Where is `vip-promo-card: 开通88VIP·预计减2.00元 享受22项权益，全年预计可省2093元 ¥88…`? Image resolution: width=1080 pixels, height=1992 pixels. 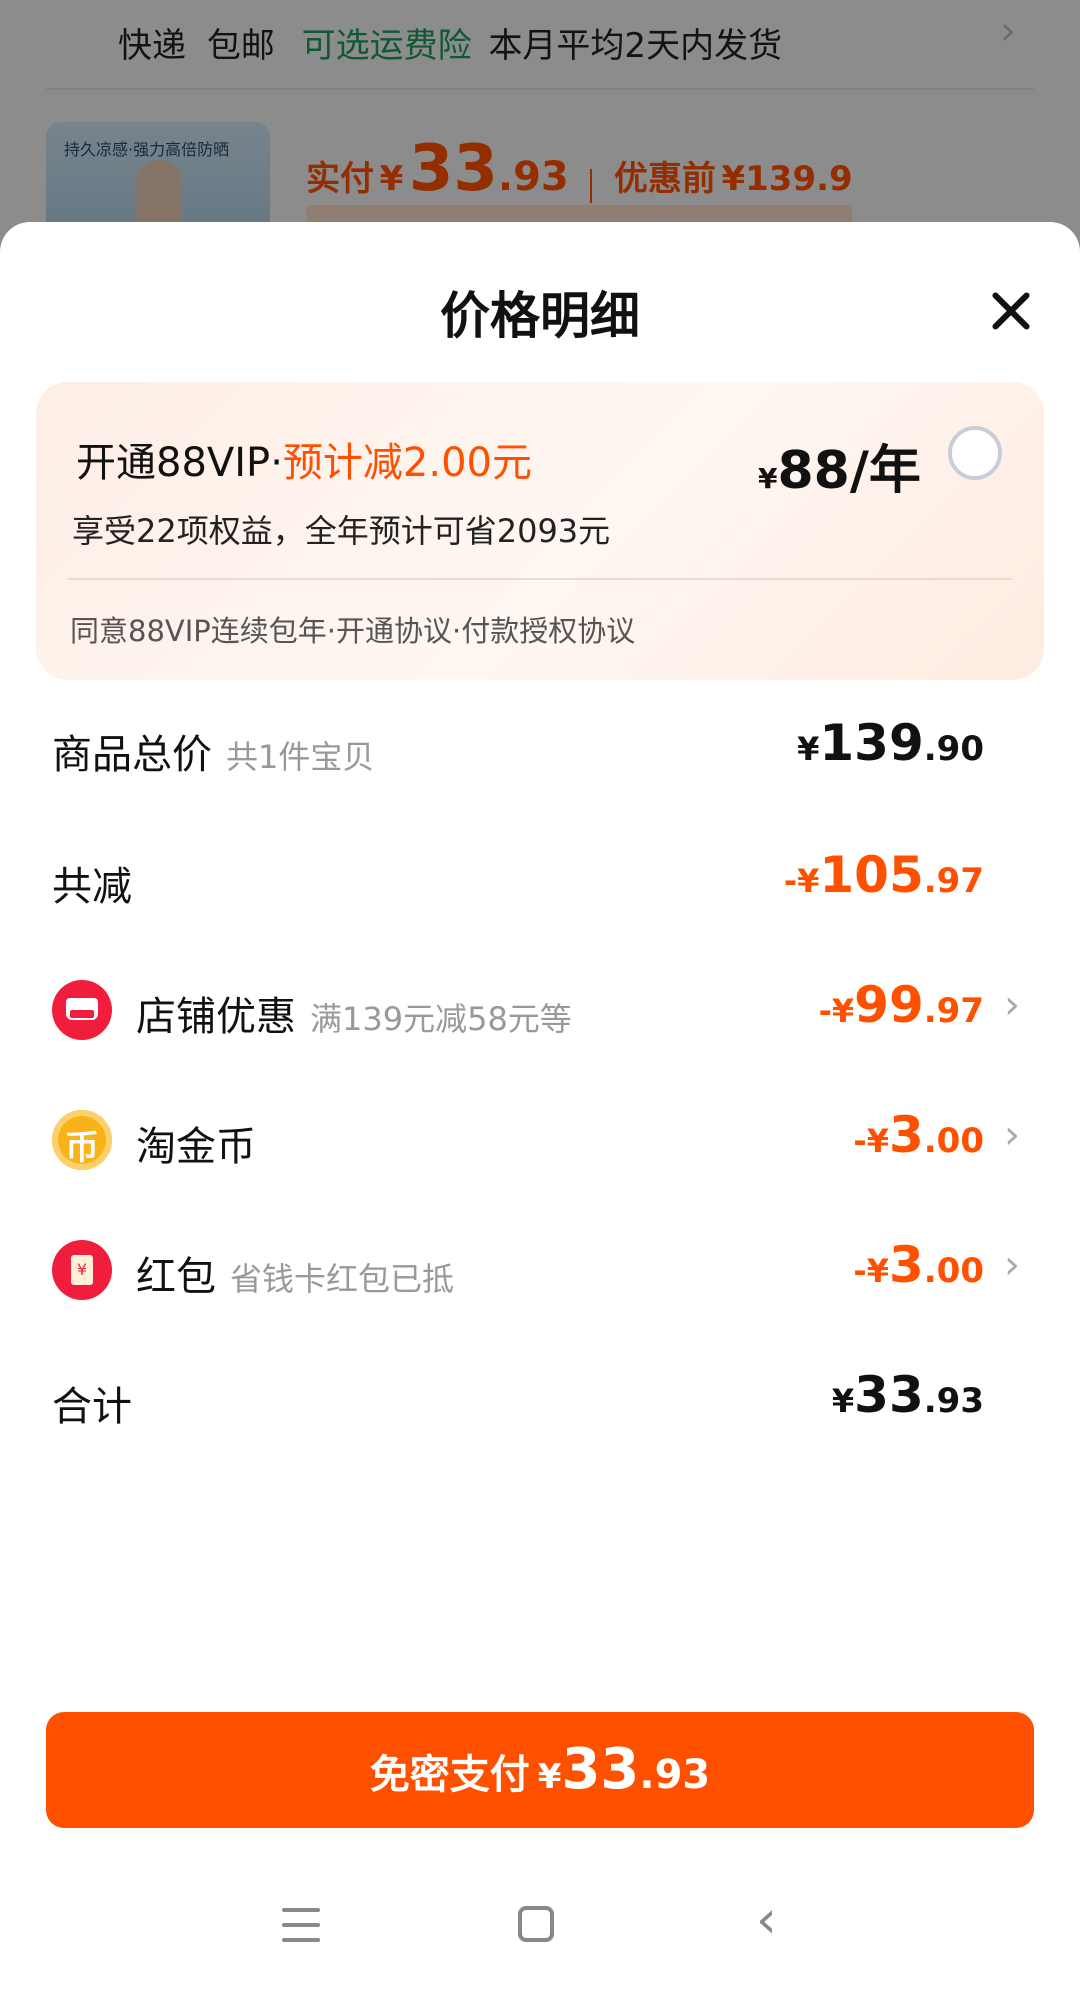
vip-promo-card: 开通88VIP·预计减2.00元 享受22项权益，全年预计可省2093元 ¥88… is located at coordinates (540, 531).